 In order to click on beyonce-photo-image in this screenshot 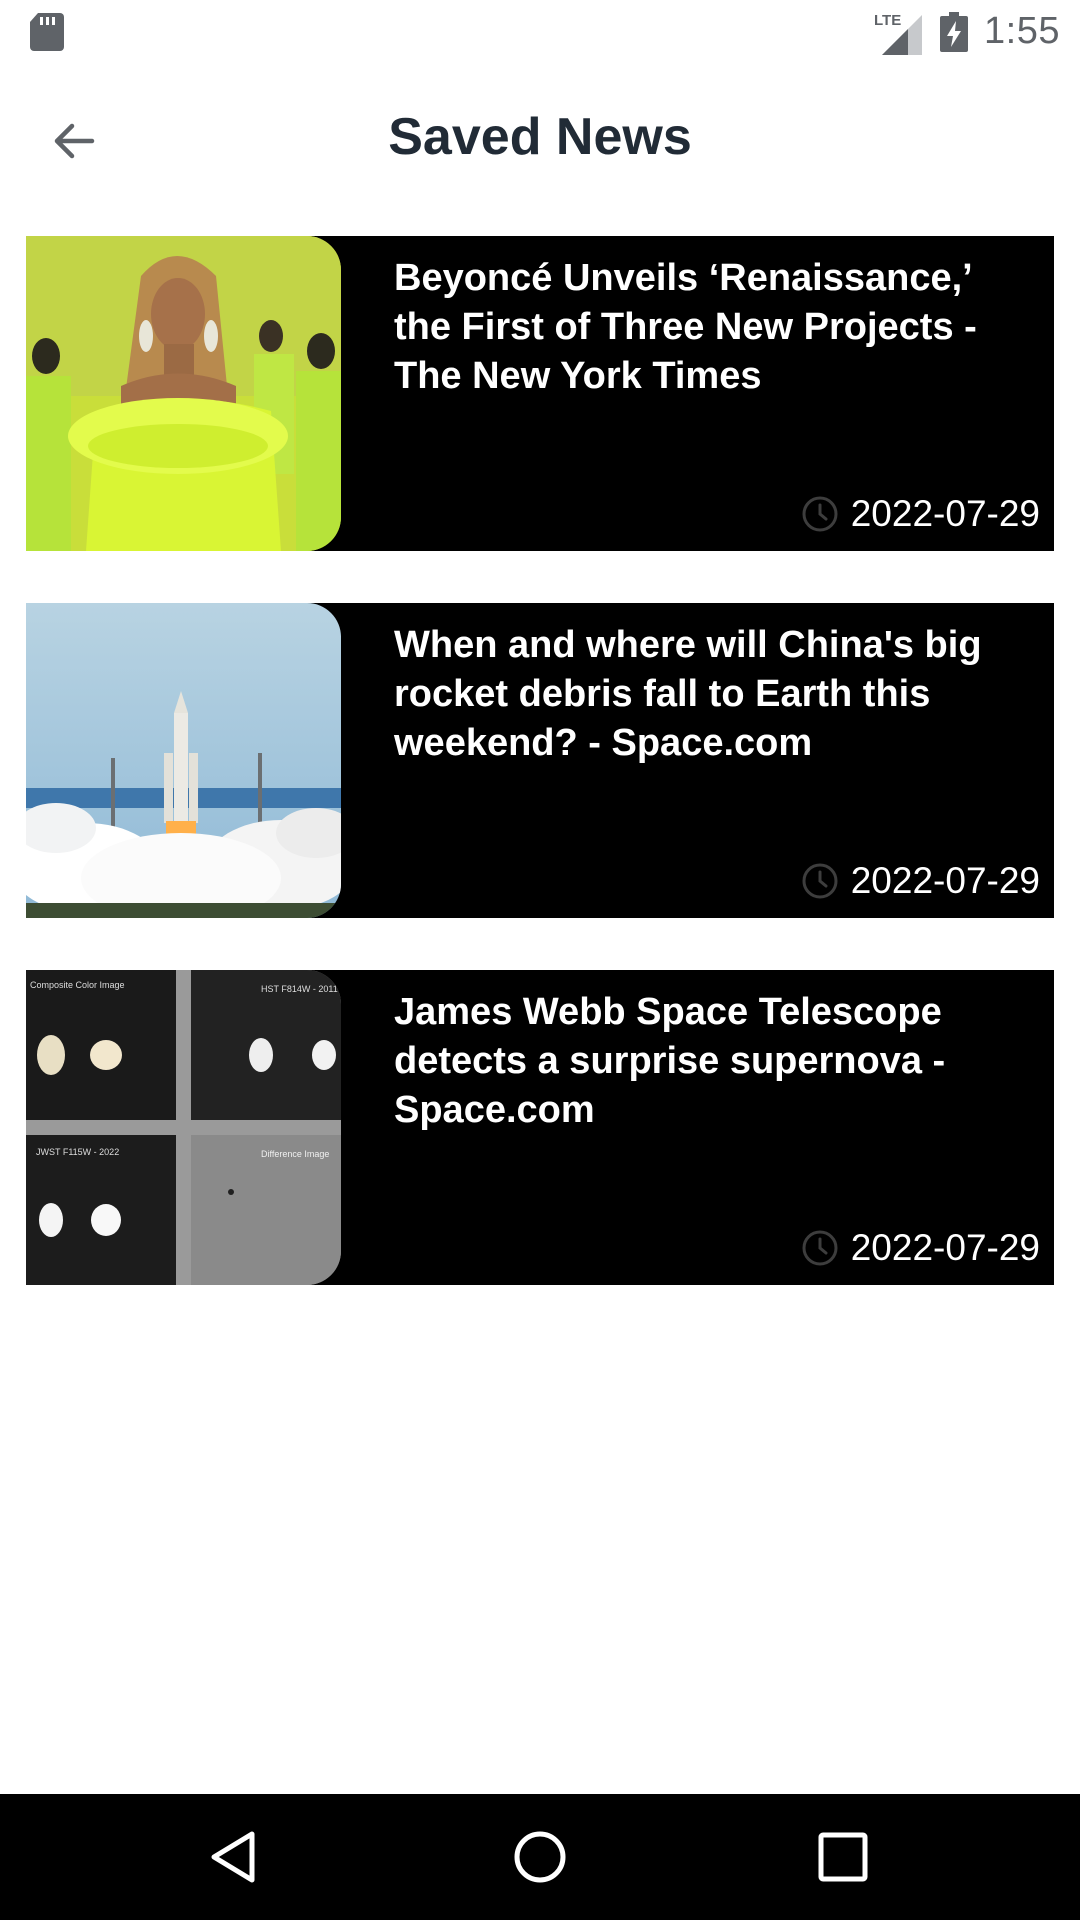, I will do `click(183, 393)`.